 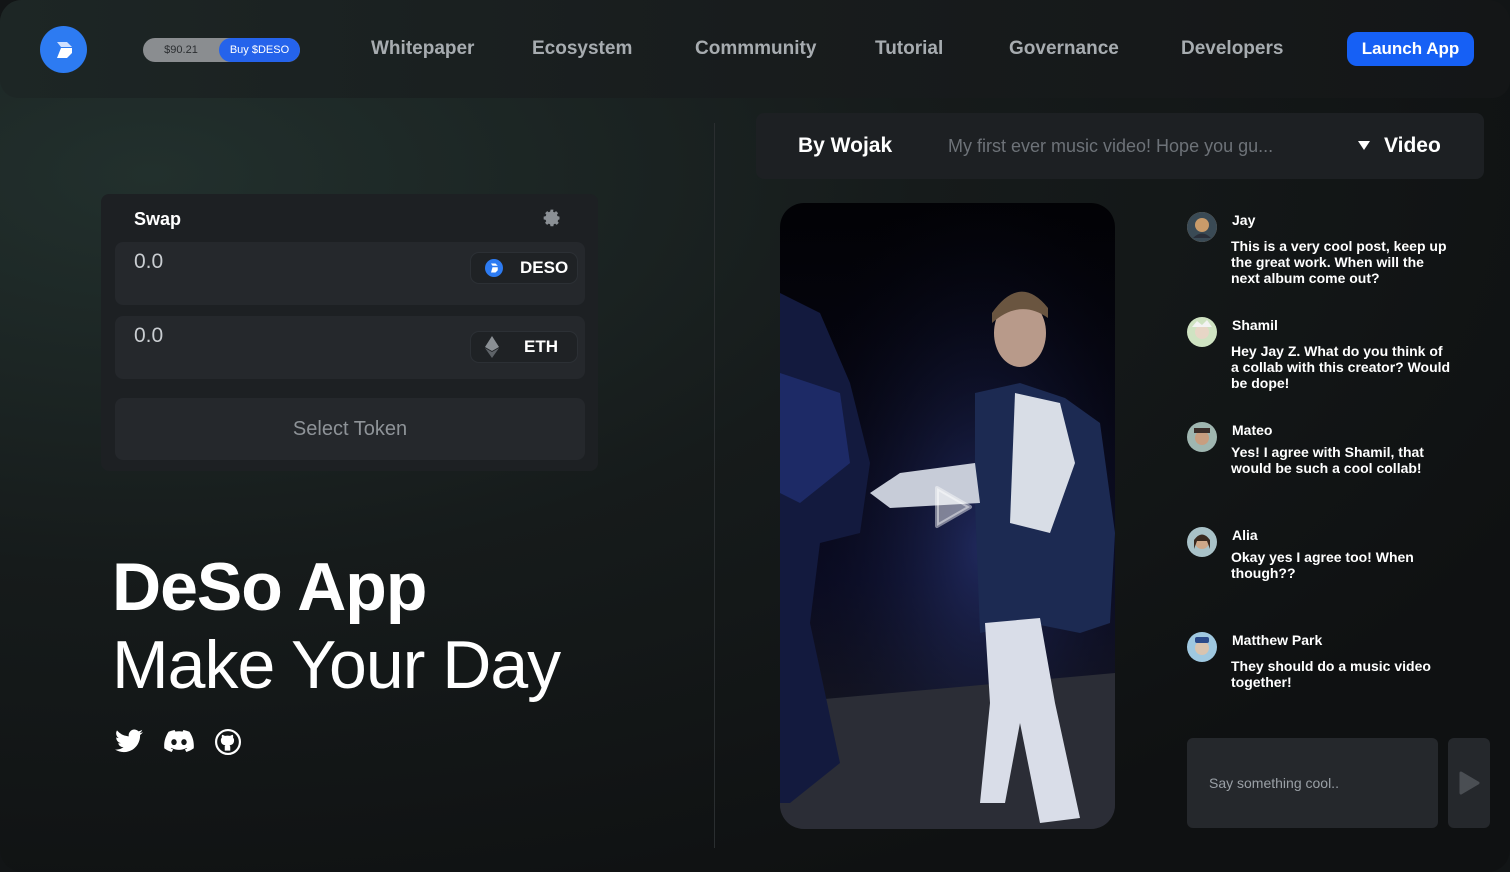 What do you see at coordinates (148, 336) in the screenshot?
I see `swap-to-amount: 0.0` at bounding box center [148, 336].